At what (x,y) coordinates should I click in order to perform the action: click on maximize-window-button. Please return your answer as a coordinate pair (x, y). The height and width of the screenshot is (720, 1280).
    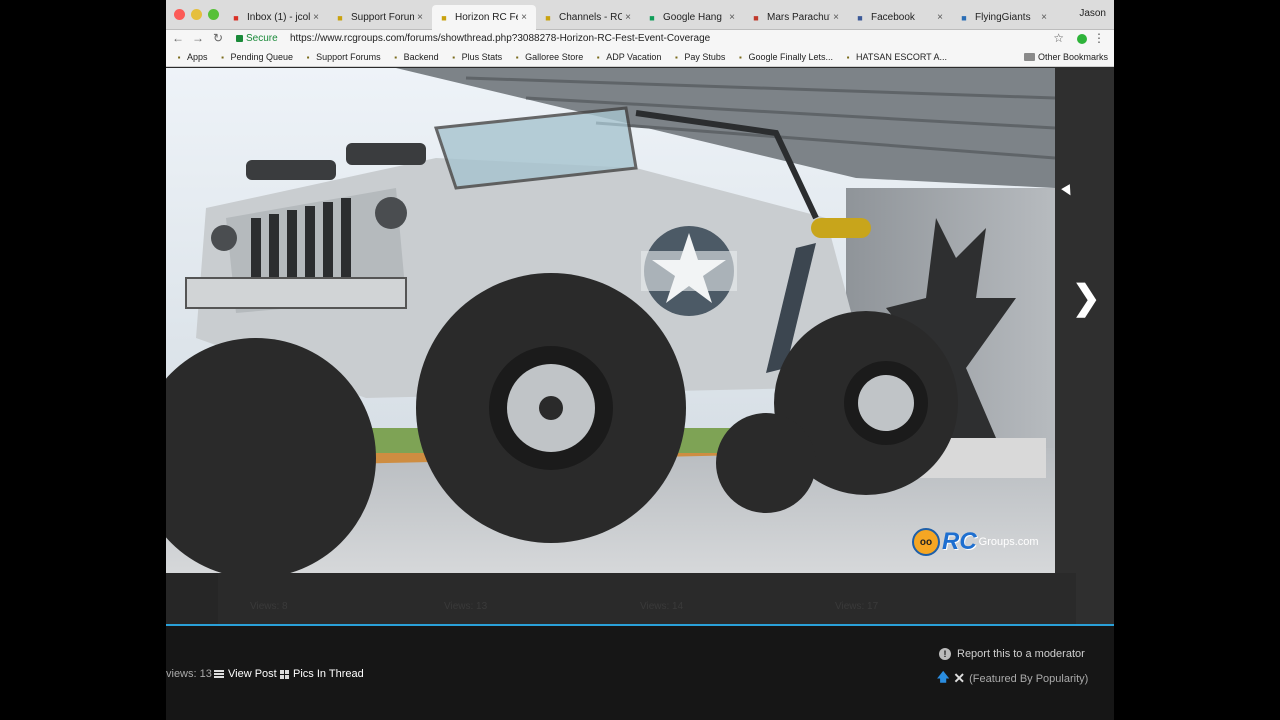
    Looking at the image, I should click on (213, 14).